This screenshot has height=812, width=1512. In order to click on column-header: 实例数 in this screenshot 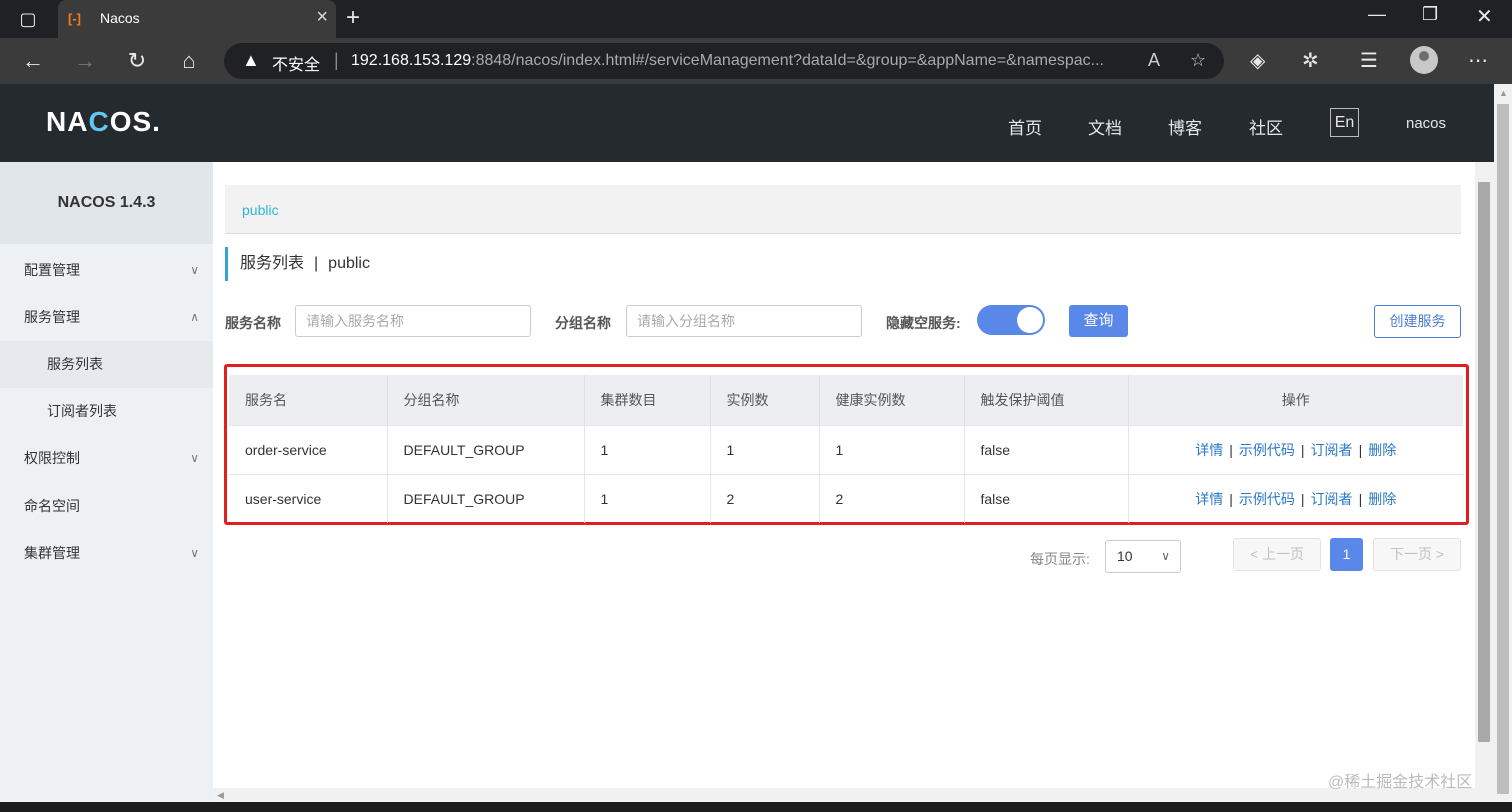, I will do `click(765, 400)`.